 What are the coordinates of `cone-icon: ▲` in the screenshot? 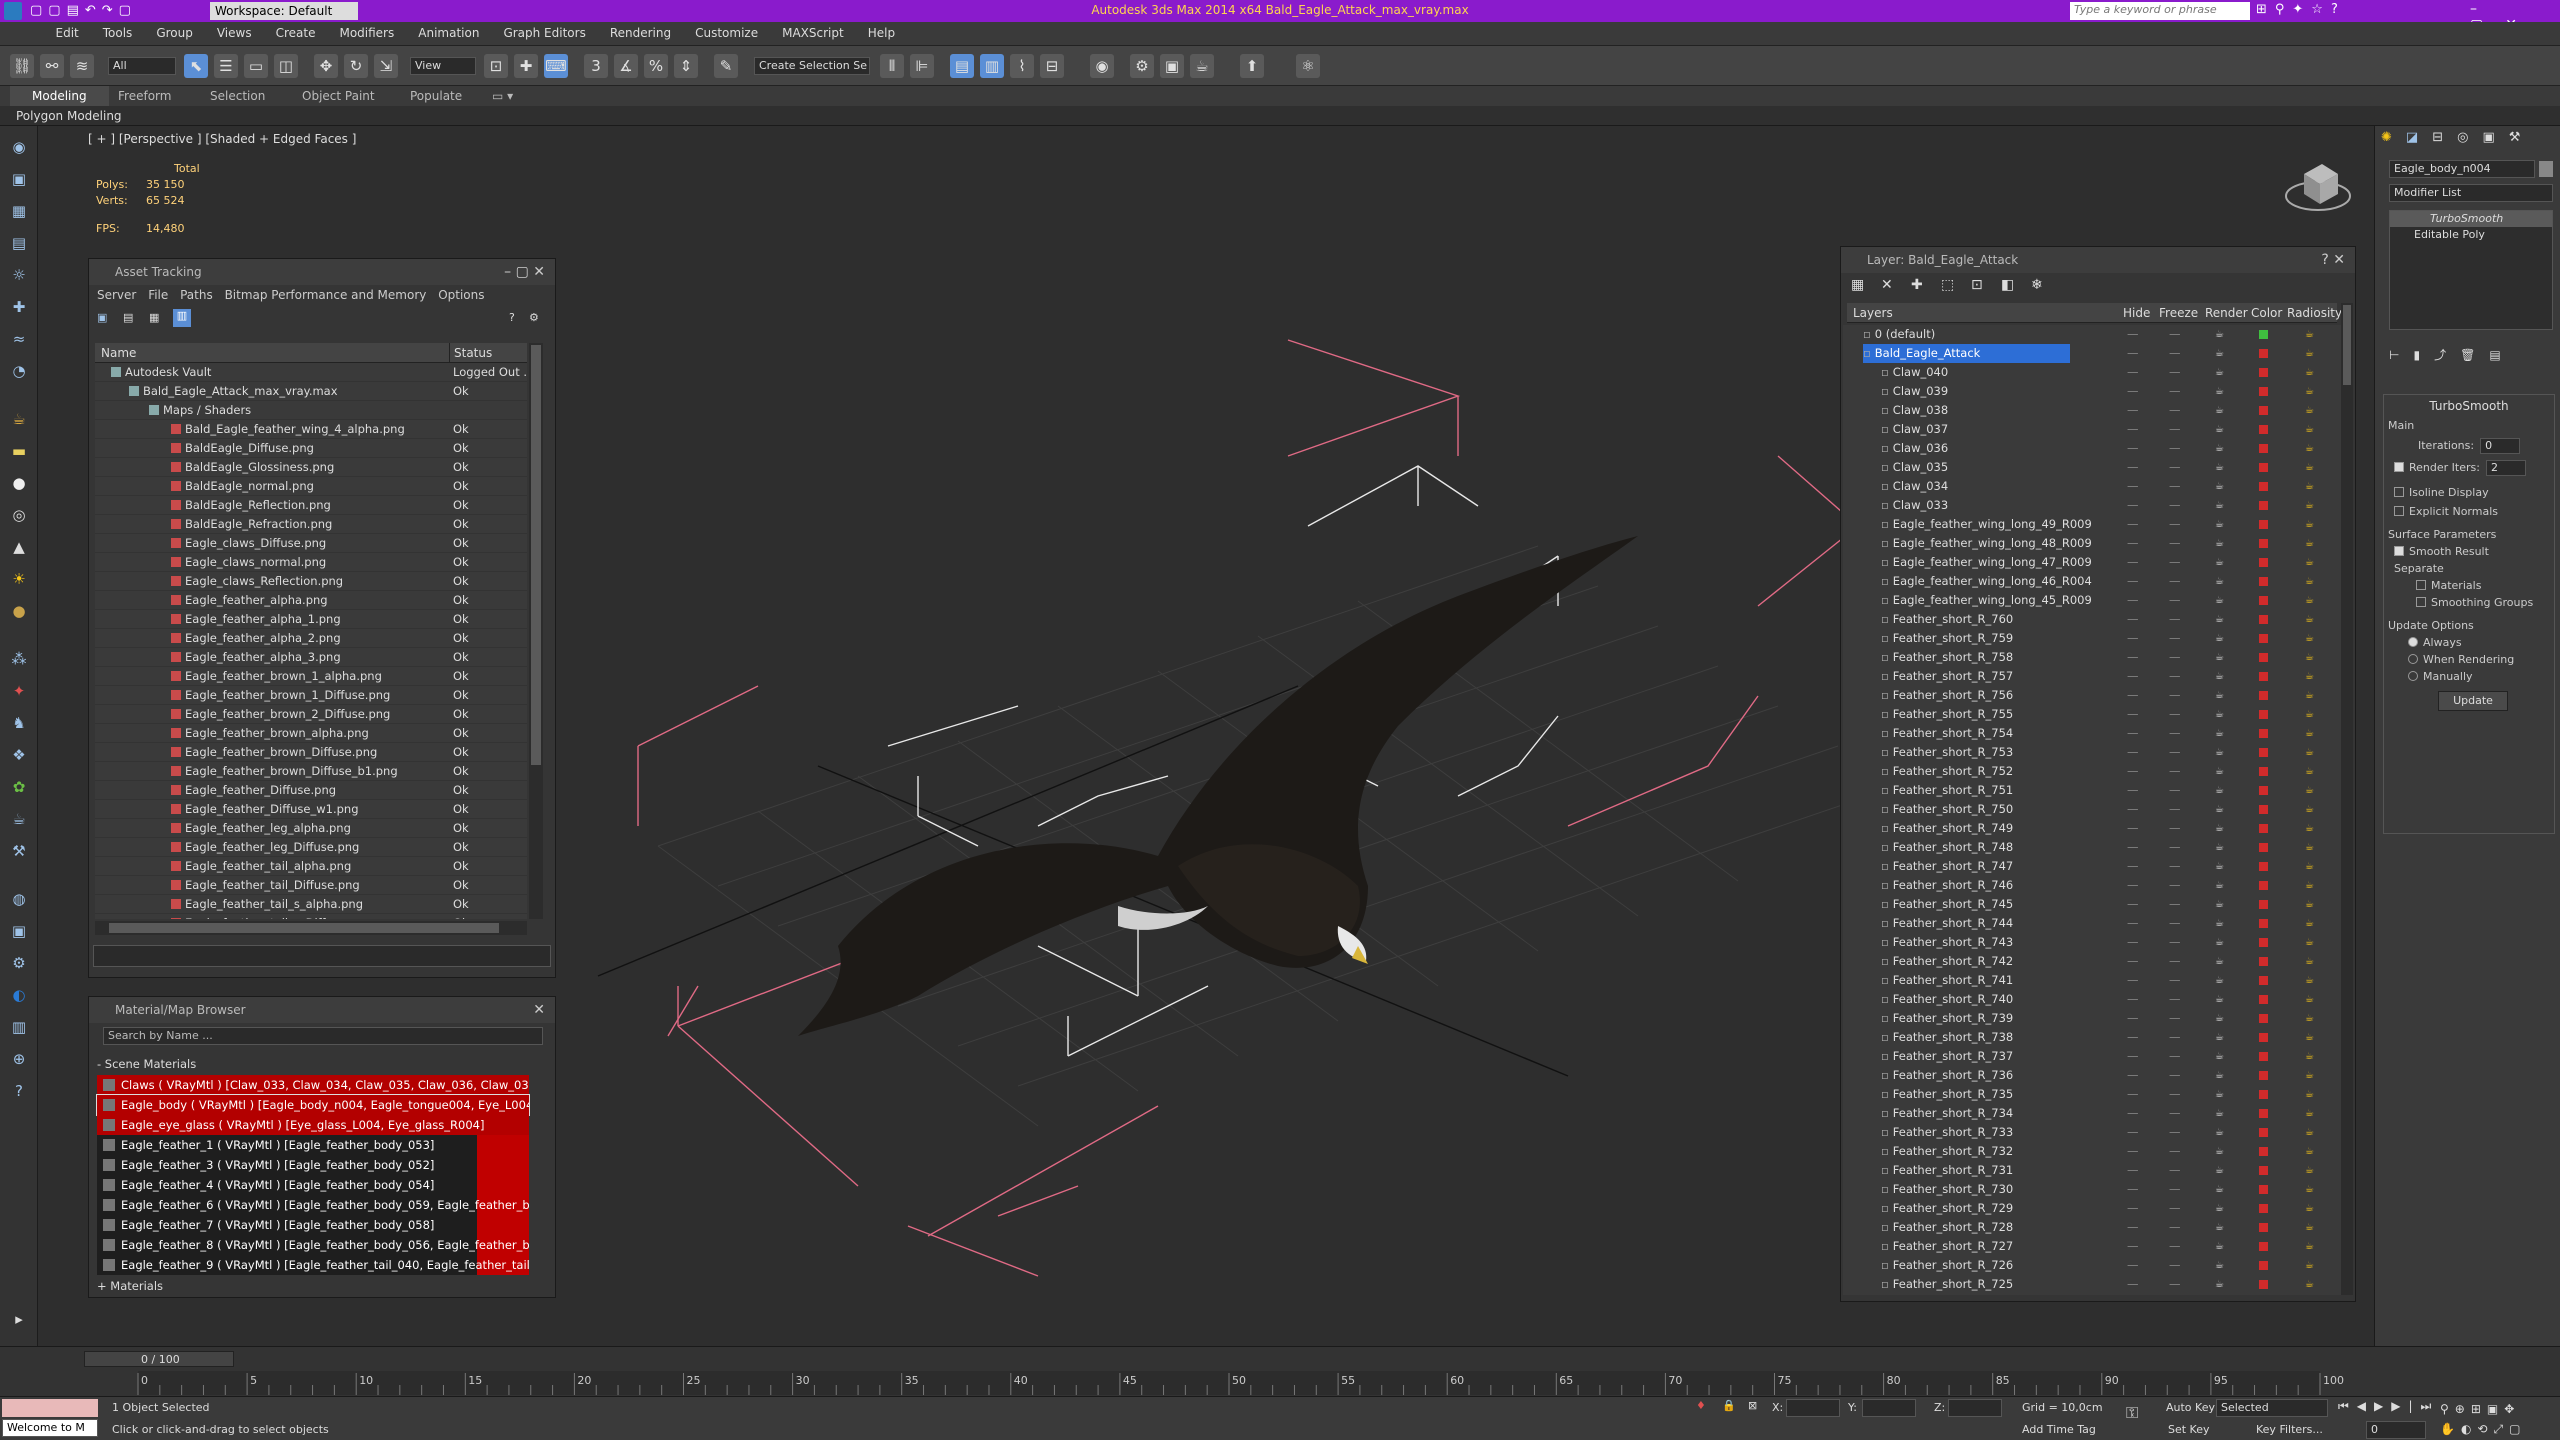 It's located at (19, 547).